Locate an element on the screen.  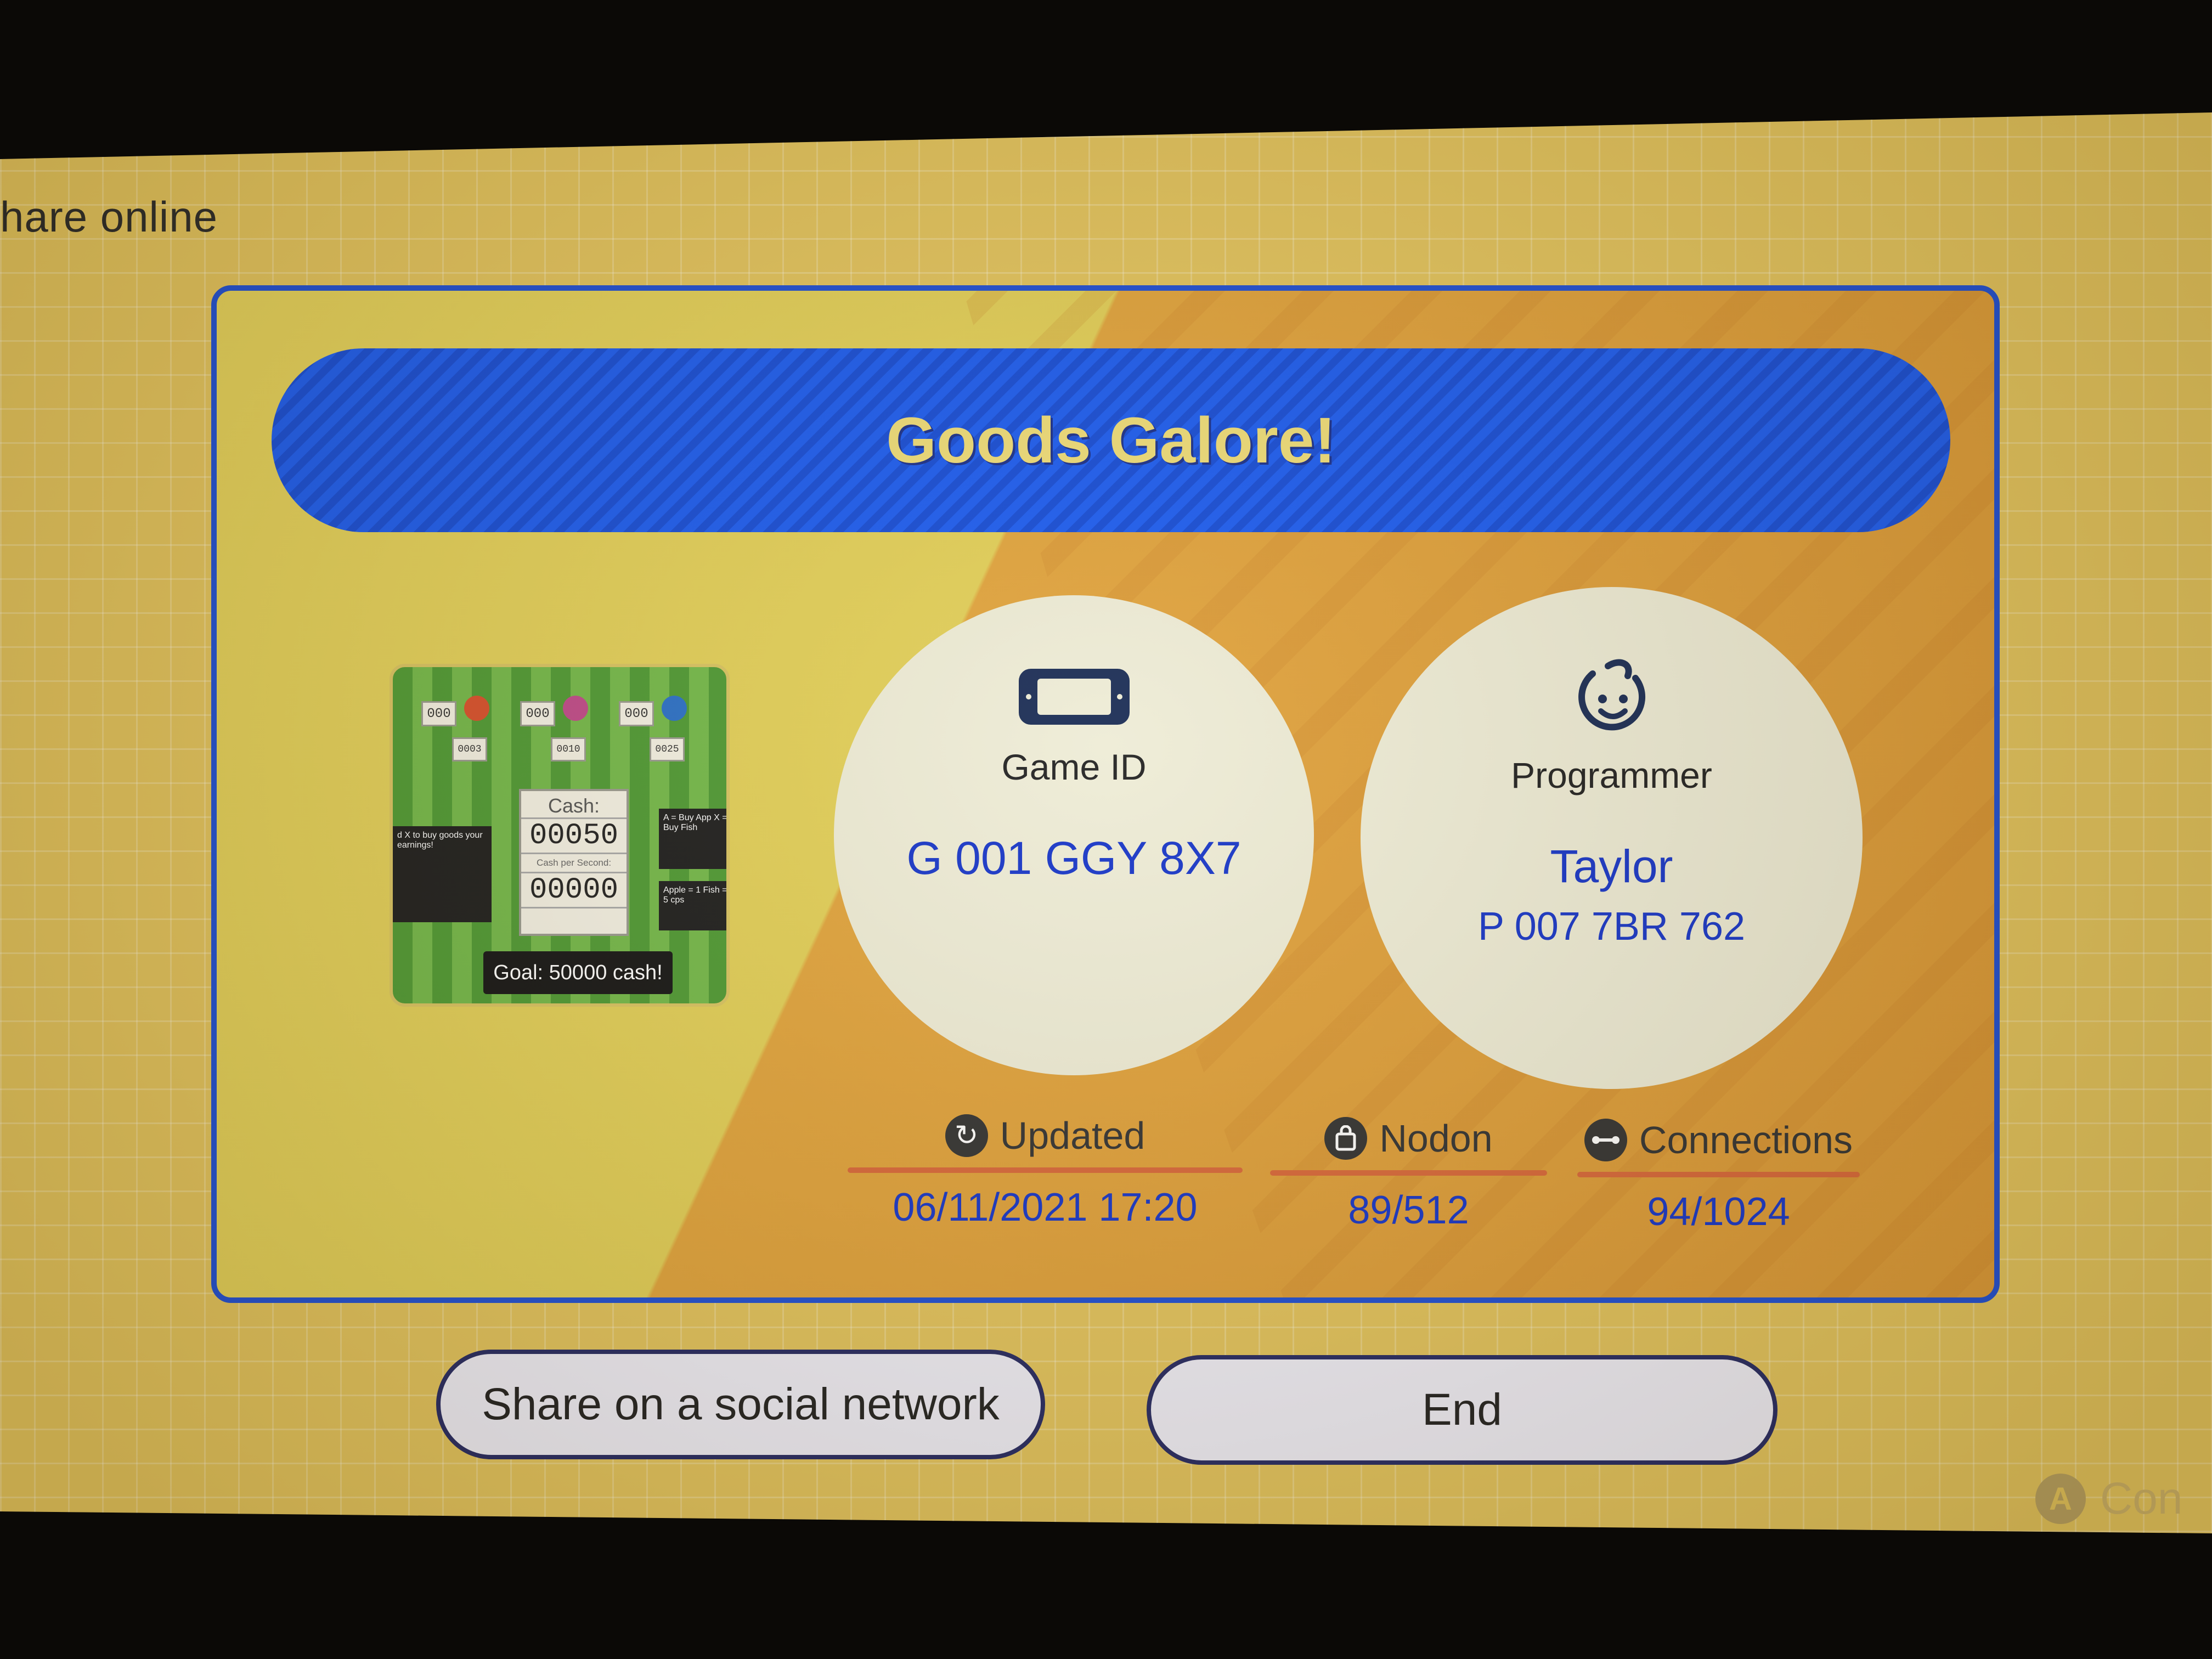
thumb-right-panel: A = Buy App X = Buy Fish is located at coordinates (692, 839).